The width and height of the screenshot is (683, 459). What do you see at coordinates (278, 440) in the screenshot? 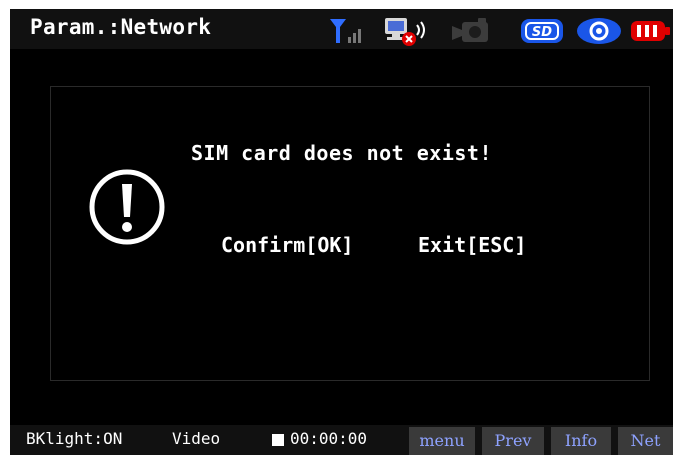
I see `record-status-square` at bounding box center [278, 440].